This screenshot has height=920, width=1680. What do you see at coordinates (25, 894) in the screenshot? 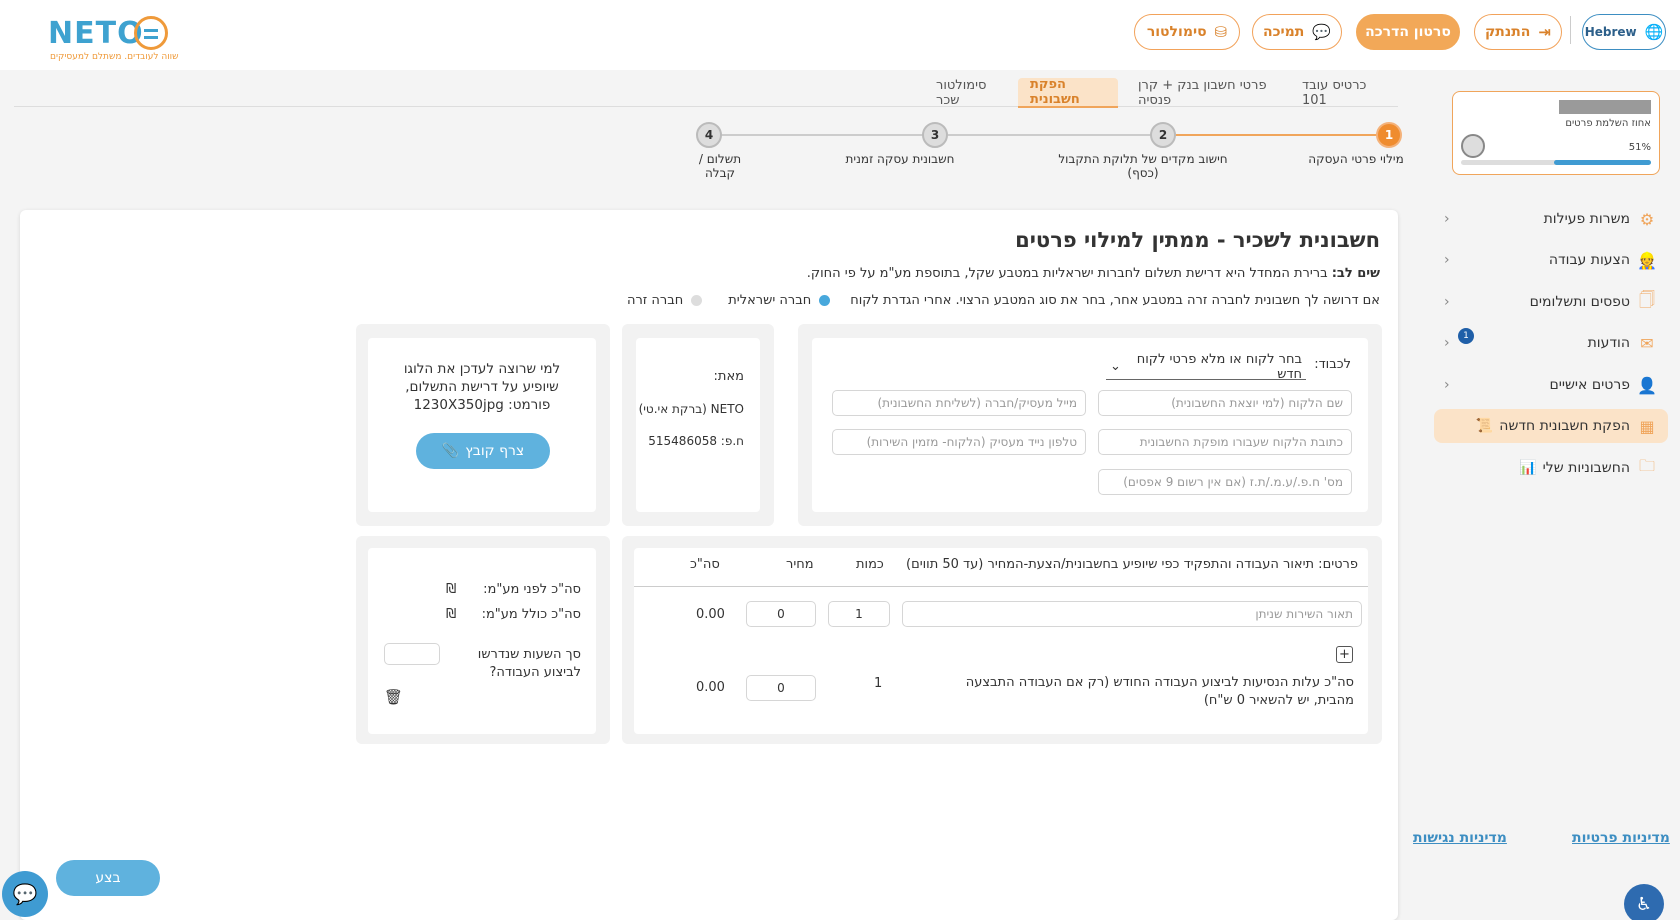
I see `chat-widget-button: 💬` at bounding box center [25, 894].